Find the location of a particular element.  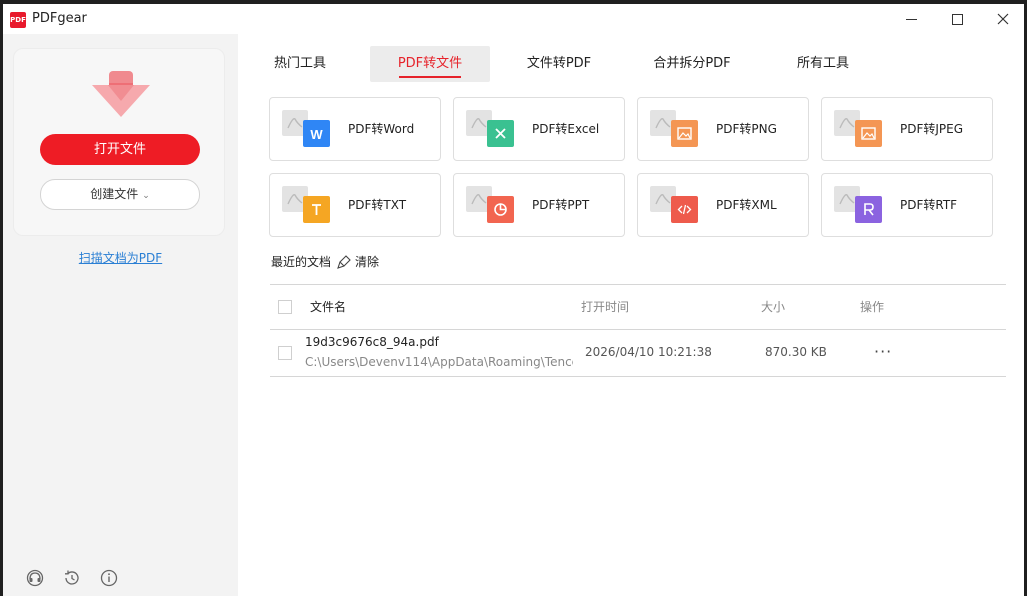

tool-pdf-to-excel: PDF转Excel is located at coordinates (539, 129).